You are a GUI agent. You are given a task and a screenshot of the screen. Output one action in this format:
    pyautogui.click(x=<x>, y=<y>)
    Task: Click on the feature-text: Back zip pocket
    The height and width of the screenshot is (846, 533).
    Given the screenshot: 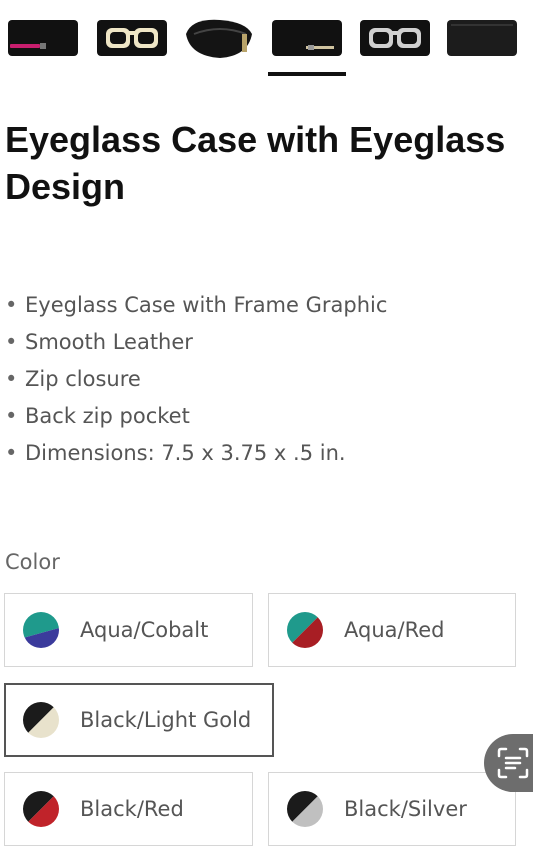 What is the action you would take?
    pyautogui.click(x=107, y=416)
    